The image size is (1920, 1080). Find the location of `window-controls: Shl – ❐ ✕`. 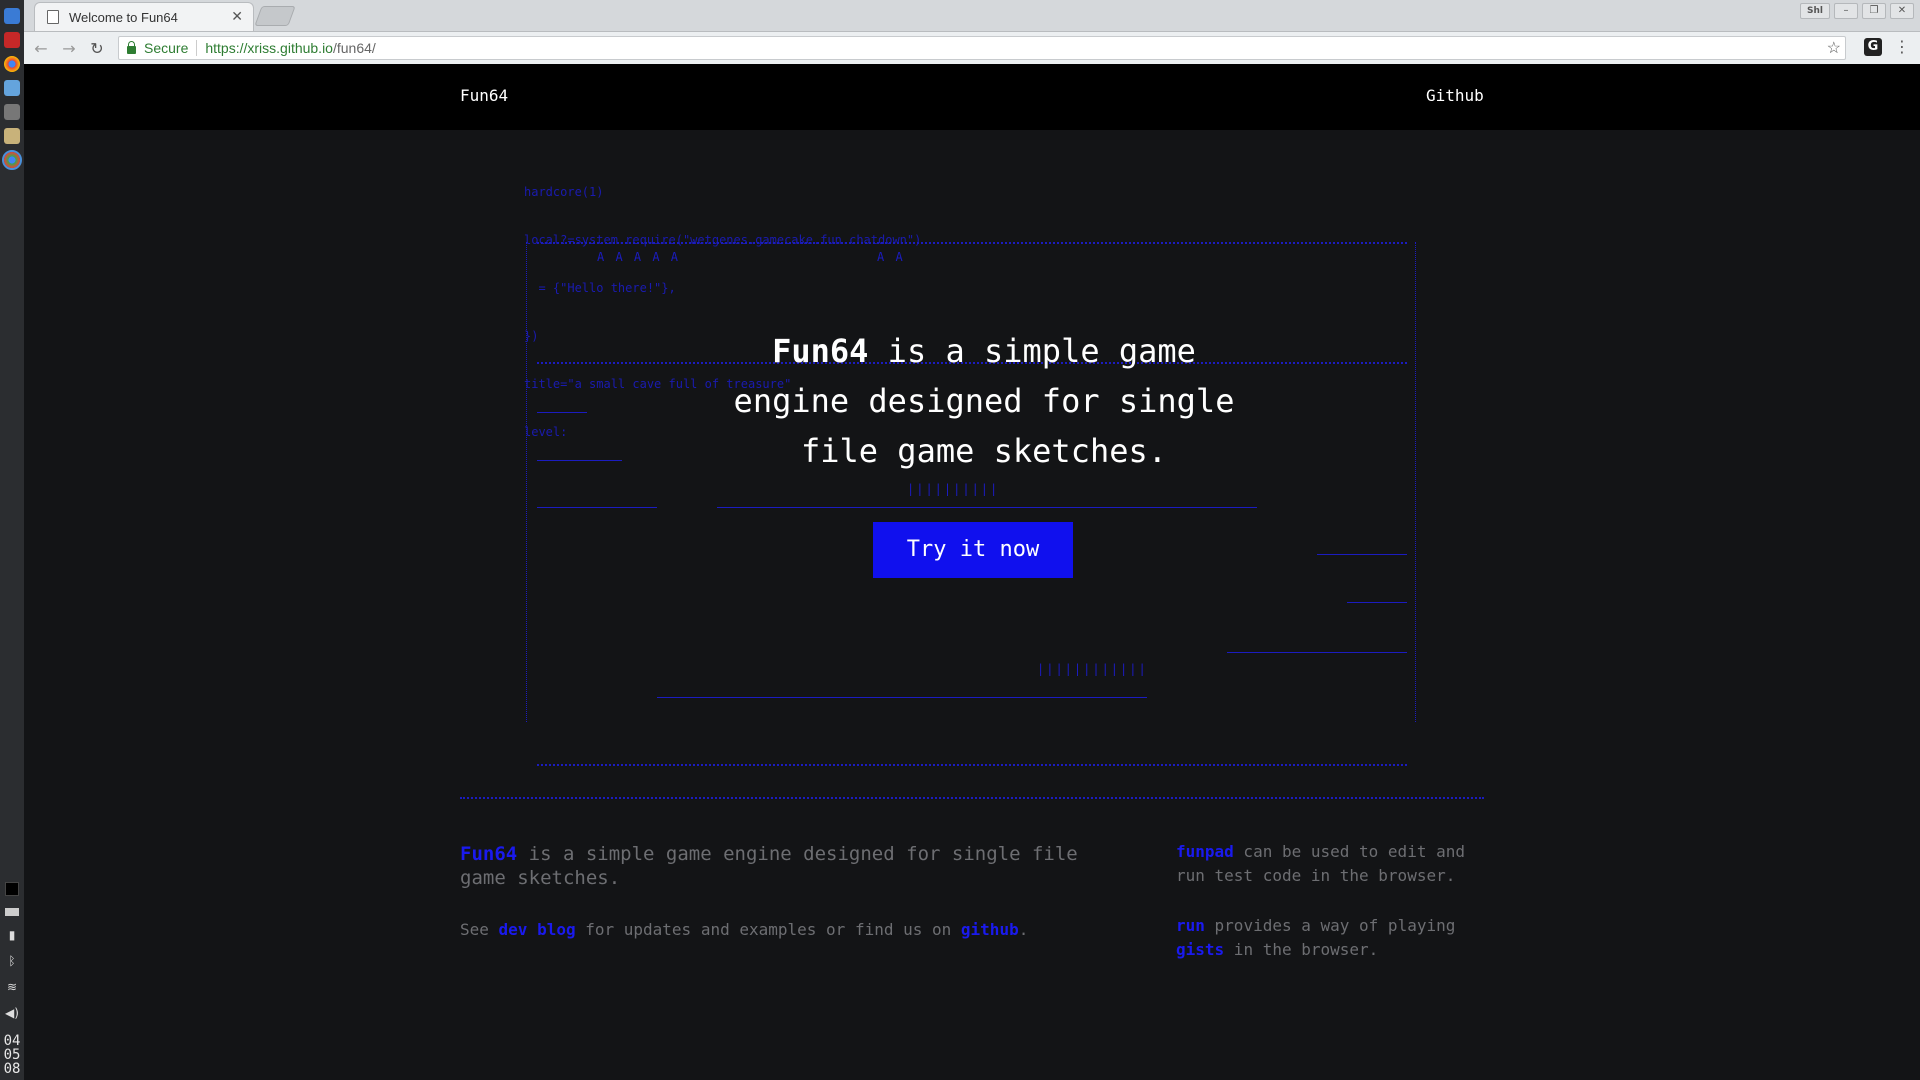

window-controls: Shl – ❐ ✕ is located at coordinates (1857, 11).